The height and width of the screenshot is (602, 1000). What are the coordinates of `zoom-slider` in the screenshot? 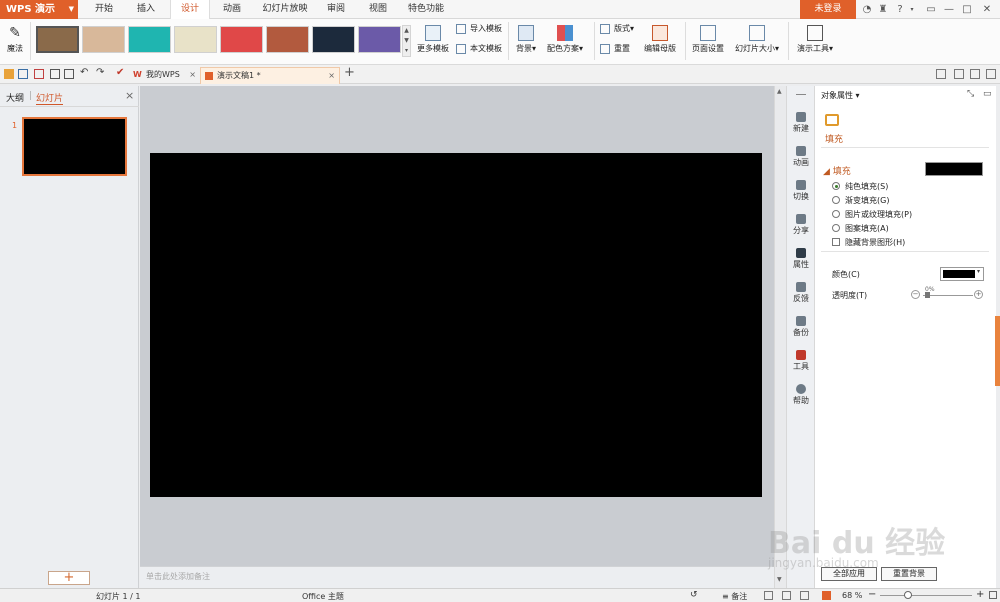 It's located at (926, 595).